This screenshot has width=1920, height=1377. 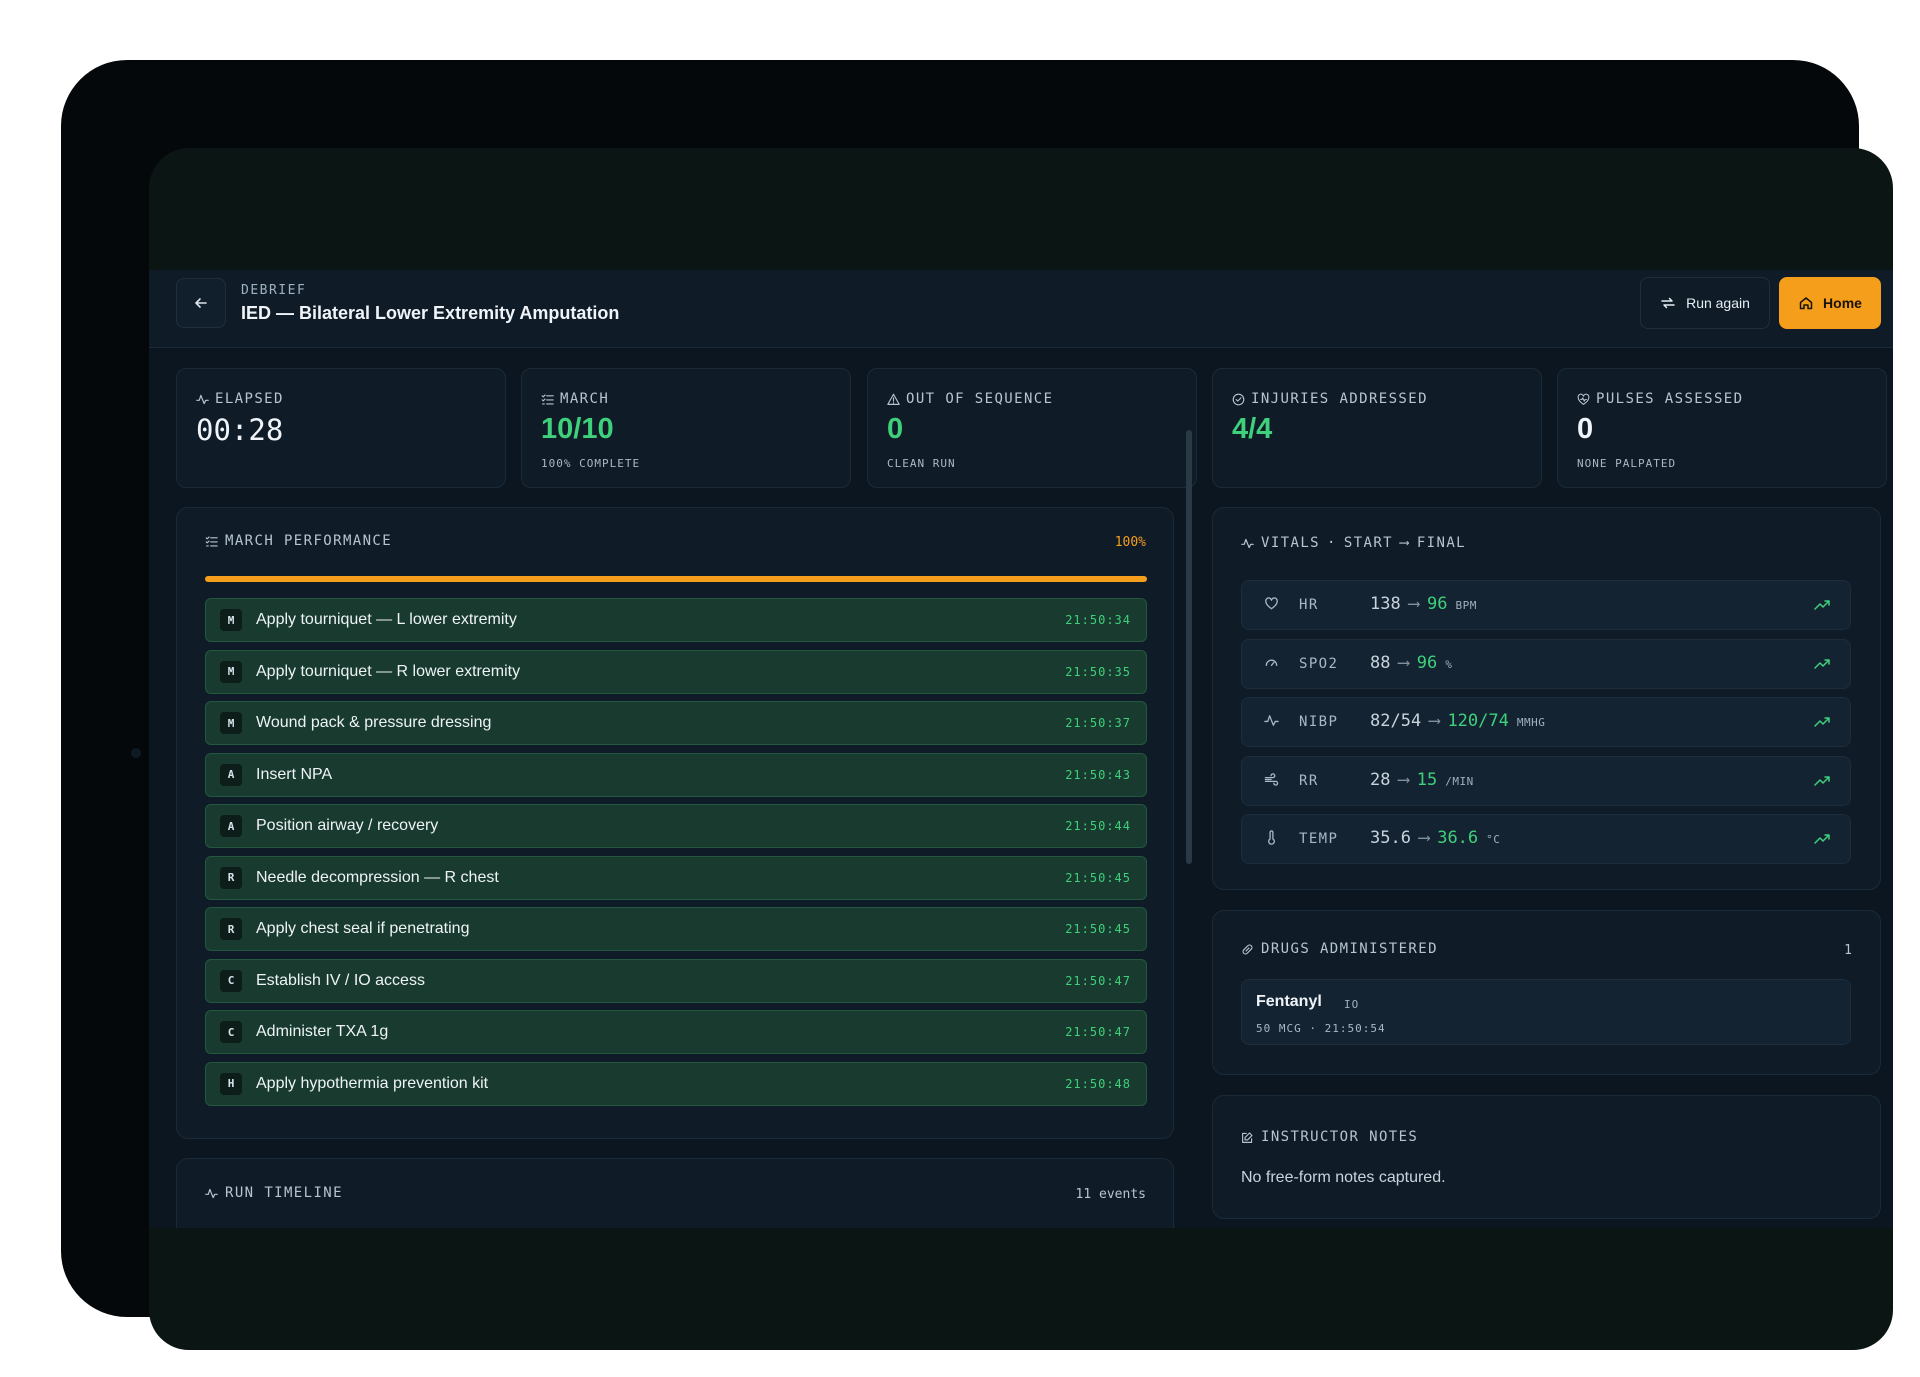 I want to click on stat-sub: 100% COMPLETE, so click(x=591, y=463).